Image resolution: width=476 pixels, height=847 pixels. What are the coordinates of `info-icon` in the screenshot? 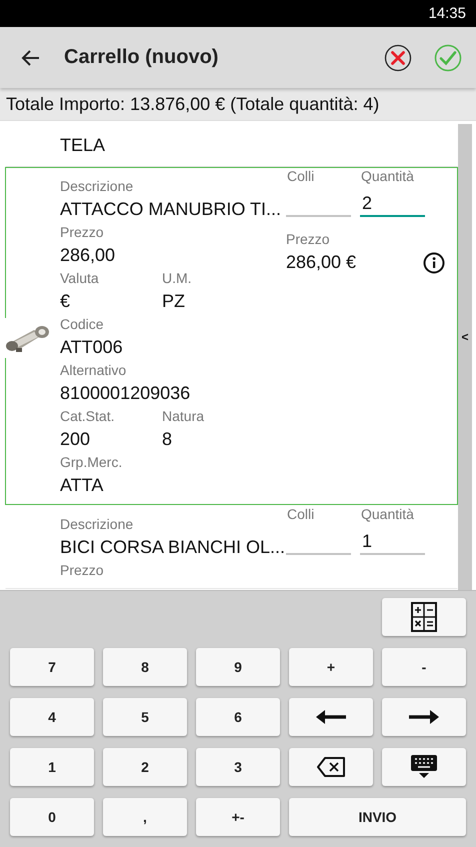 It's located at (434, 263).